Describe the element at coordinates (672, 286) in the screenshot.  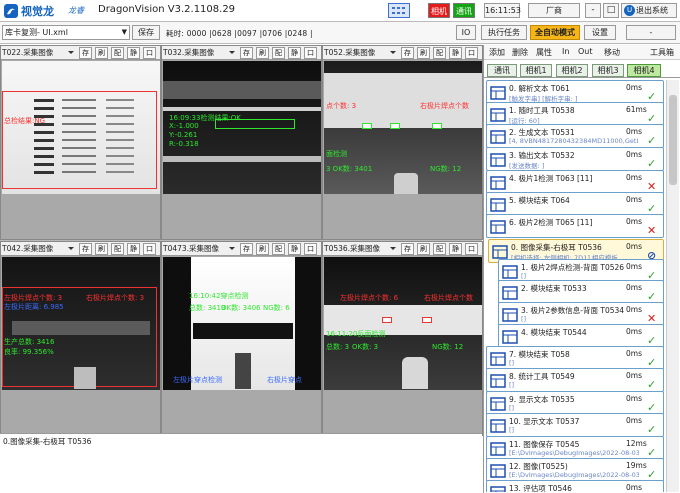
I see `task-scrollbar` at that location.